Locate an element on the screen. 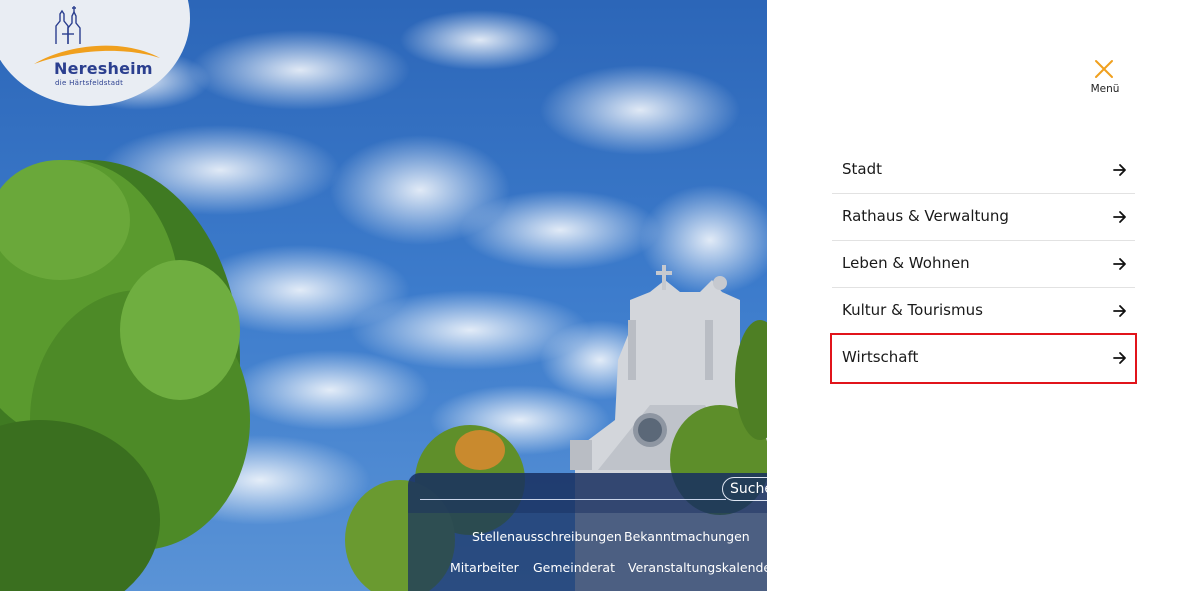 This screenshot has height=591, width=1200. search-input is located at coordinates (573, 499).